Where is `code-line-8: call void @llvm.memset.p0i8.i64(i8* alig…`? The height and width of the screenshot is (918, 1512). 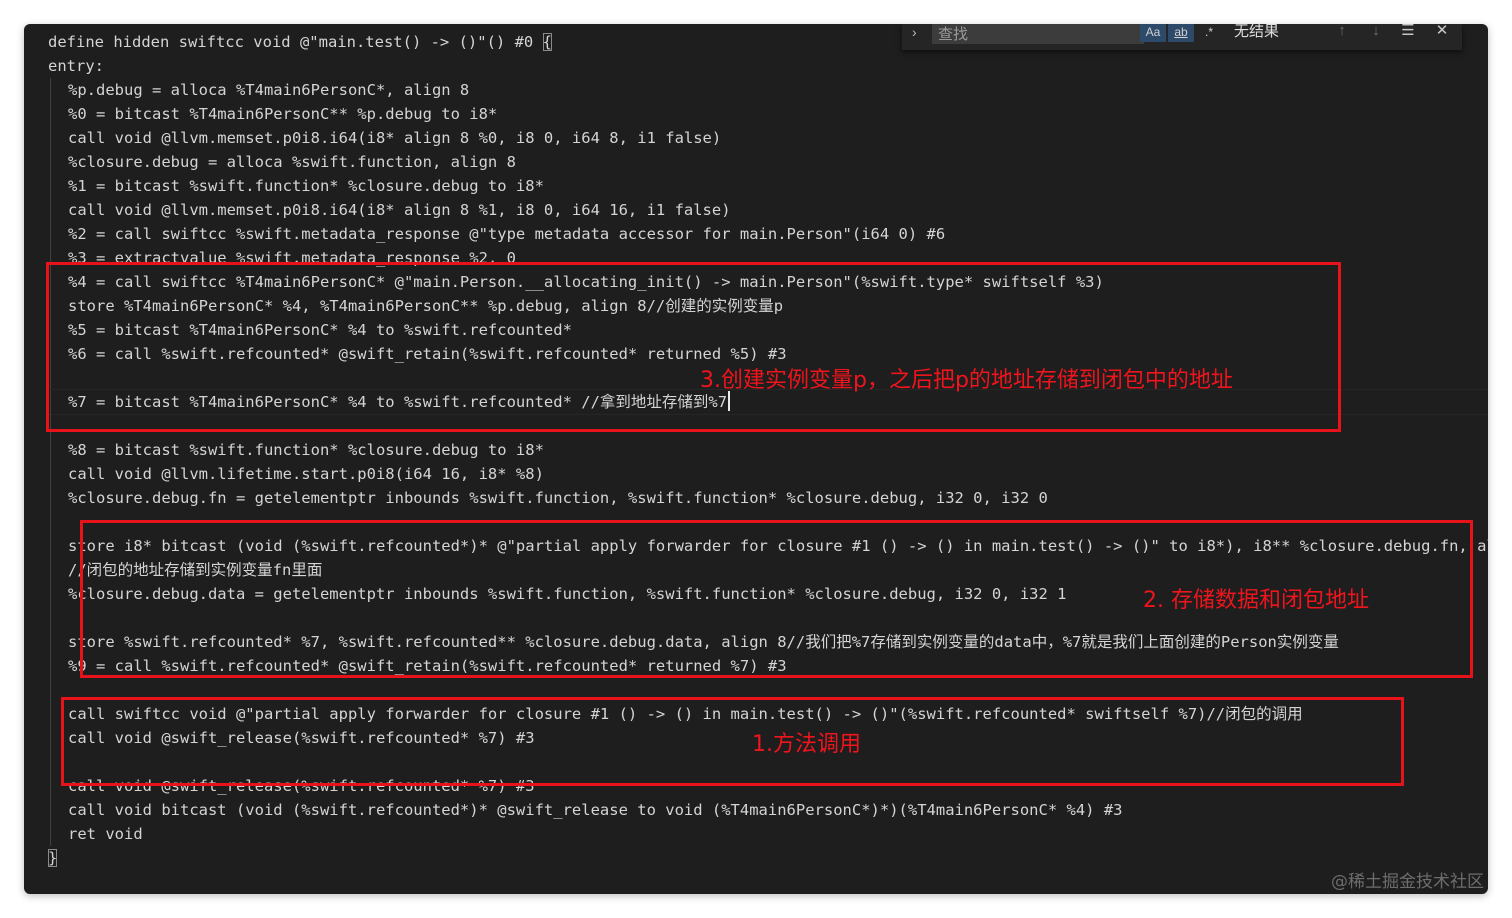 code-line-8: call void @llvm.memset.p0i8.i64(i8* alig… is located at coordinates (768, 210).